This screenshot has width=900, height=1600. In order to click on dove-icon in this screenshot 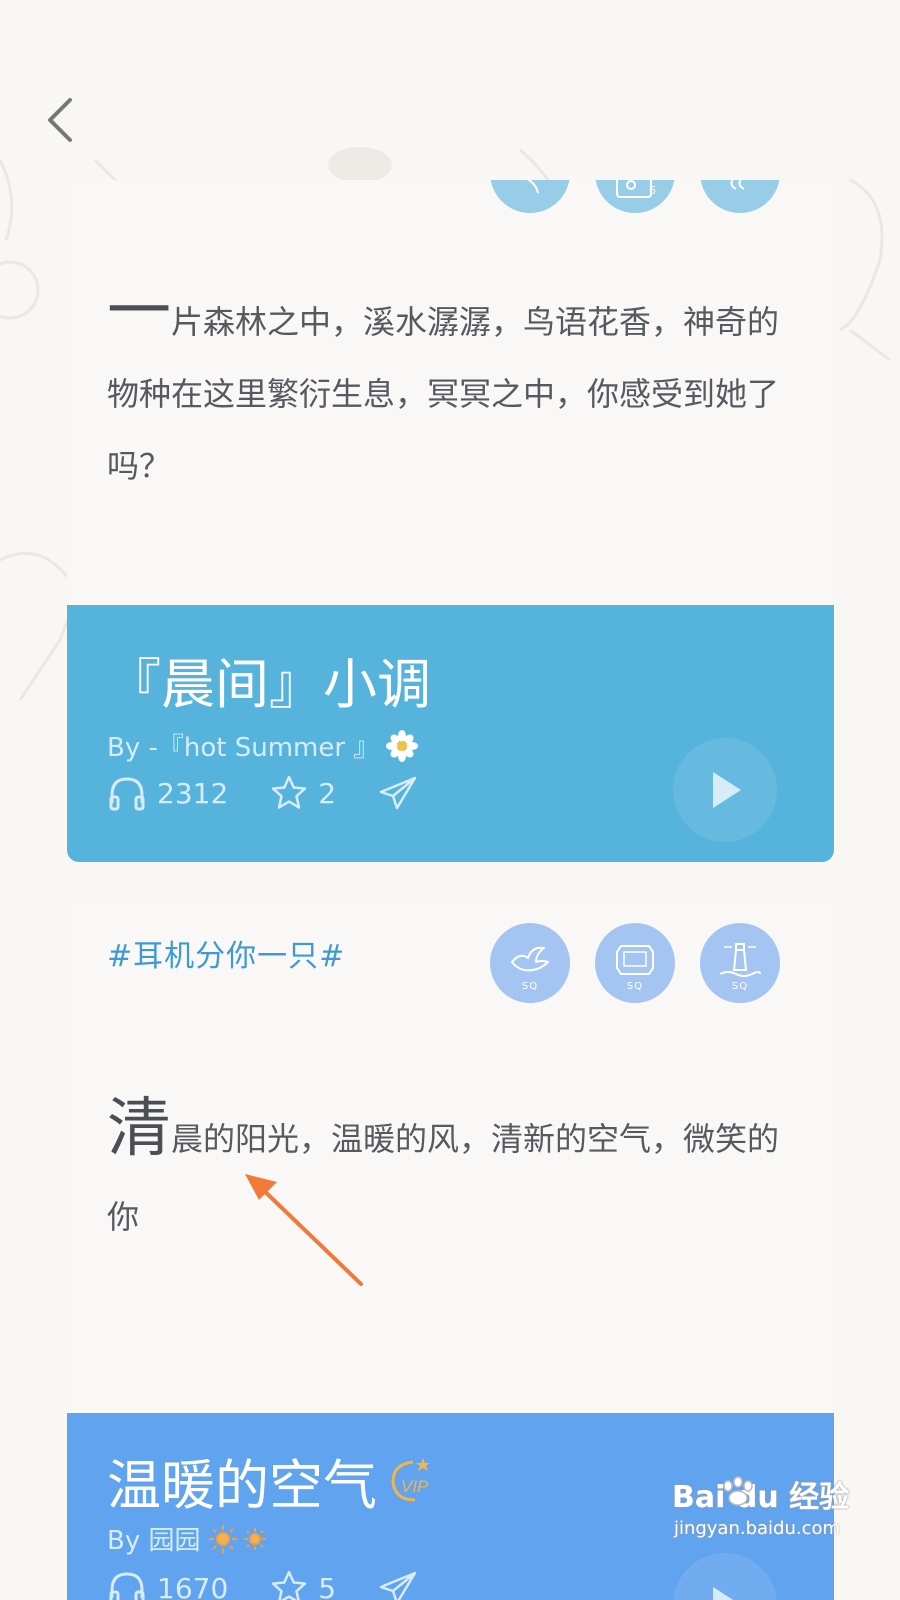, I will do `click(530, 960)`.